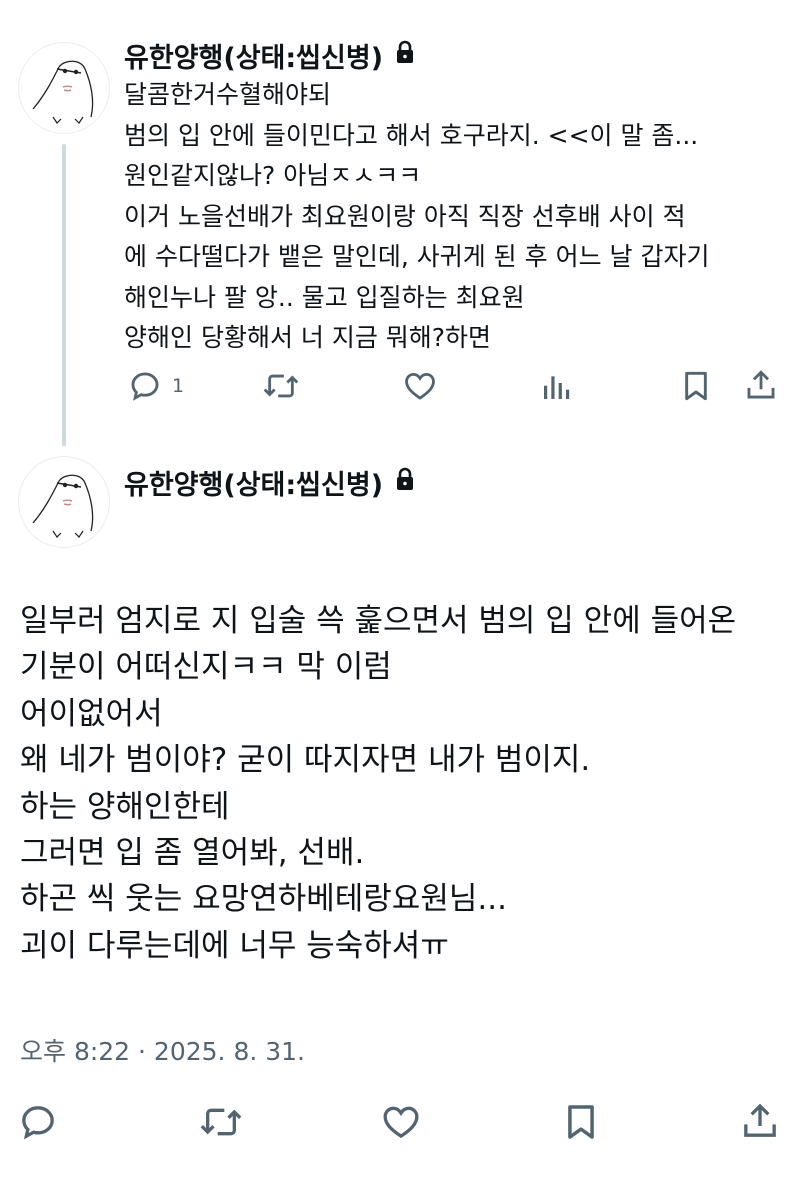 The image size is (800, 1188). I want to click on tweet-text-line: 그러면 입 좀 열어봐, 선배., so click(192, 853).